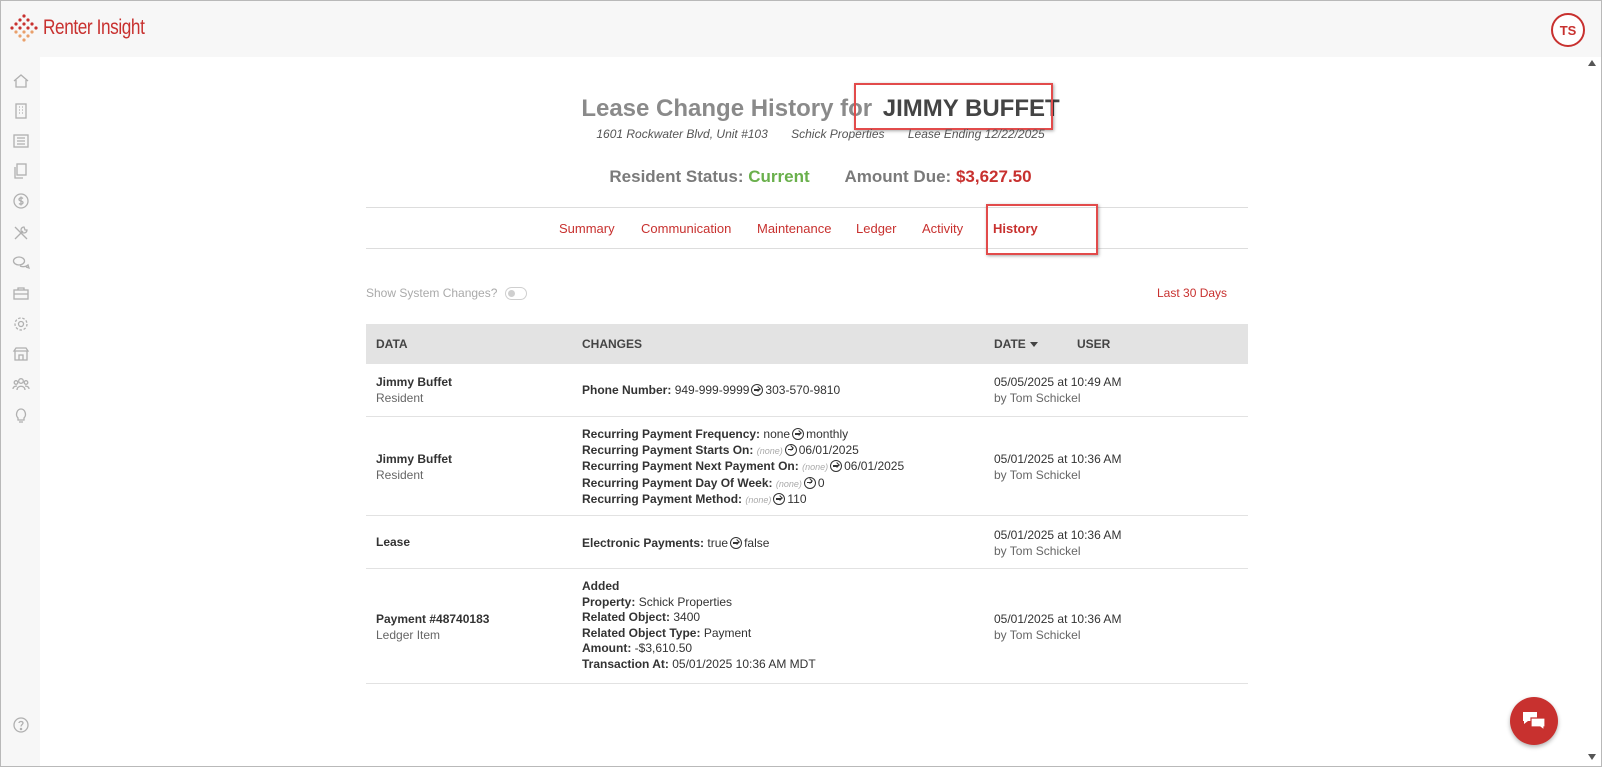  What do you see at coordinates (1033, 345) in the screenshot?
I see `sort-down-icon` at bounding box center [1033, 345].